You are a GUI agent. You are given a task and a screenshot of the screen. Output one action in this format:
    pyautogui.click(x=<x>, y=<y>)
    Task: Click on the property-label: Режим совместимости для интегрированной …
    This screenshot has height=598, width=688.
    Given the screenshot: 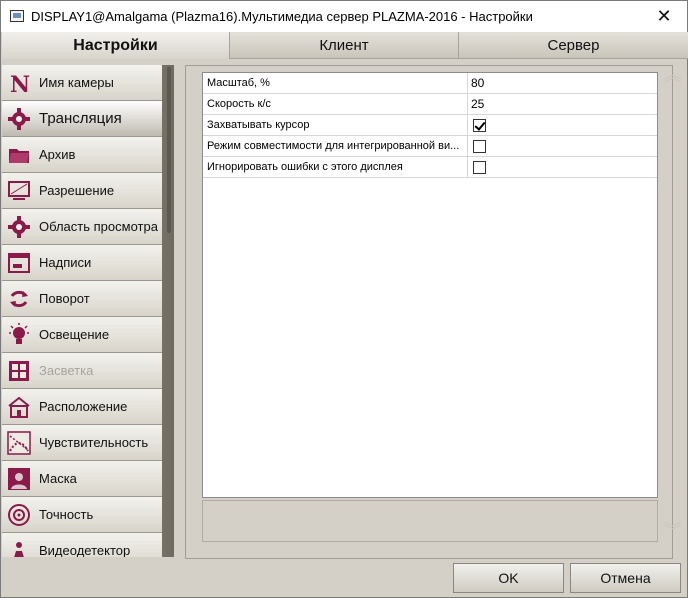 What is the action you would take?
    pyautogui.click(x=333, y=146)
    